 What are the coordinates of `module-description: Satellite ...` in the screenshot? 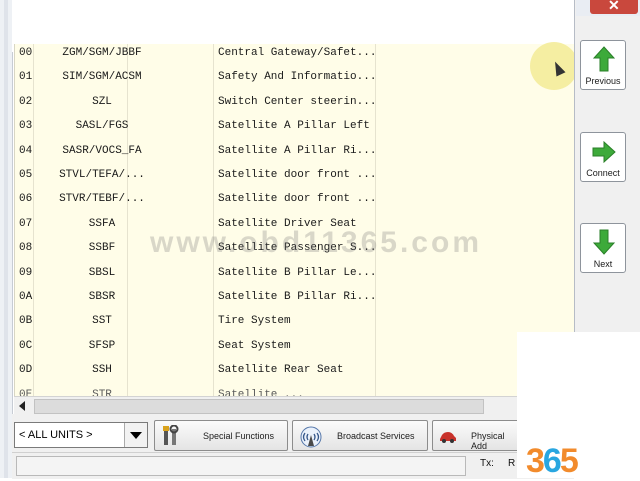 It's located at (261, 392).